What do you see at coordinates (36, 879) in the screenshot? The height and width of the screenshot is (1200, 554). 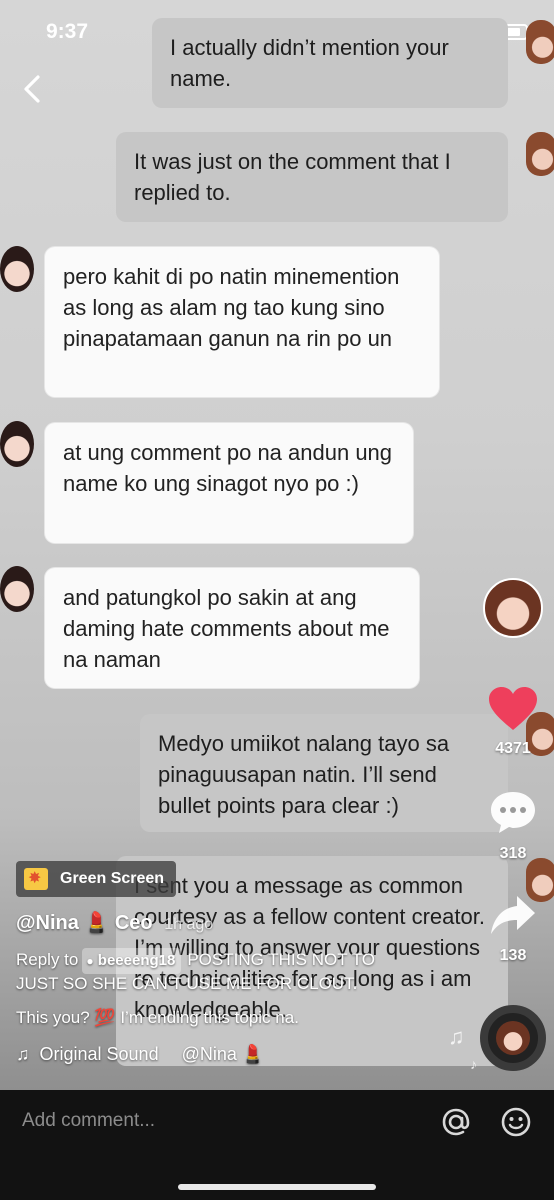 I see `green-screen-effect-icon` at bounding box center [36, 879].